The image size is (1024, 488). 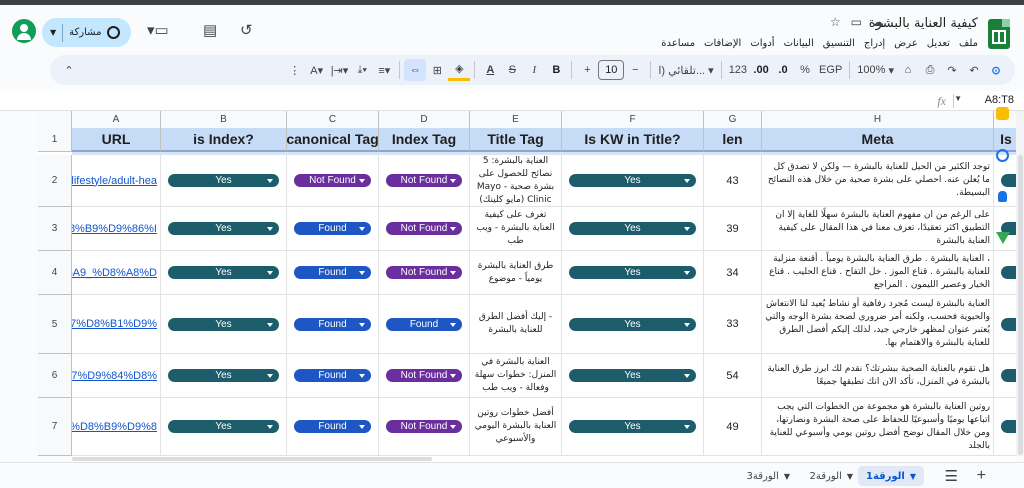 I want to click on sheets-logo-icon, so click(x=999, y=34).